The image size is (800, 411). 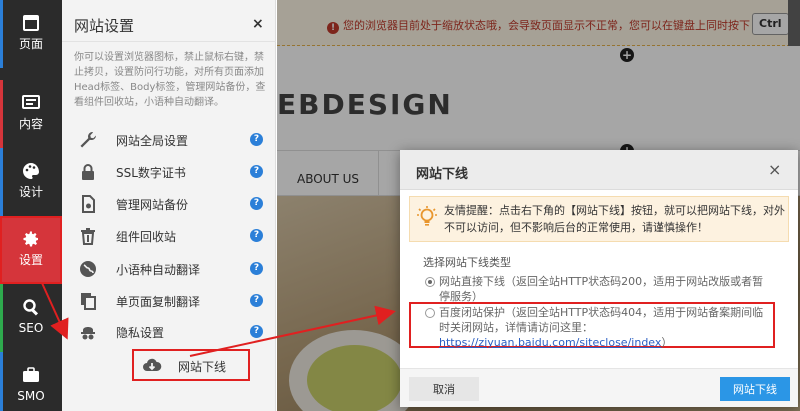 I want to click on lock-icon, so click(x=88, y=172).